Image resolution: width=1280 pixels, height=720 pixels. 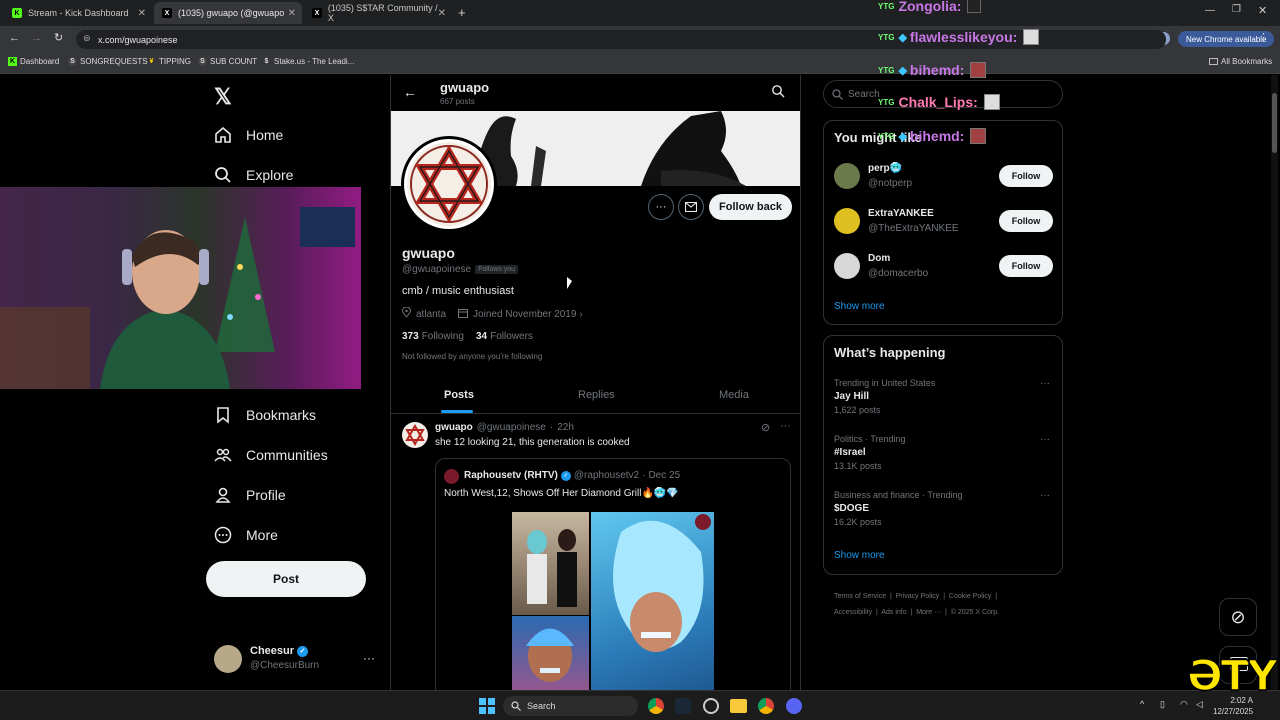 What do you see at coordinates (1199, 704) in the screenshot?
I see `volume-icon: ◁` at bounding box center [1199, 704].